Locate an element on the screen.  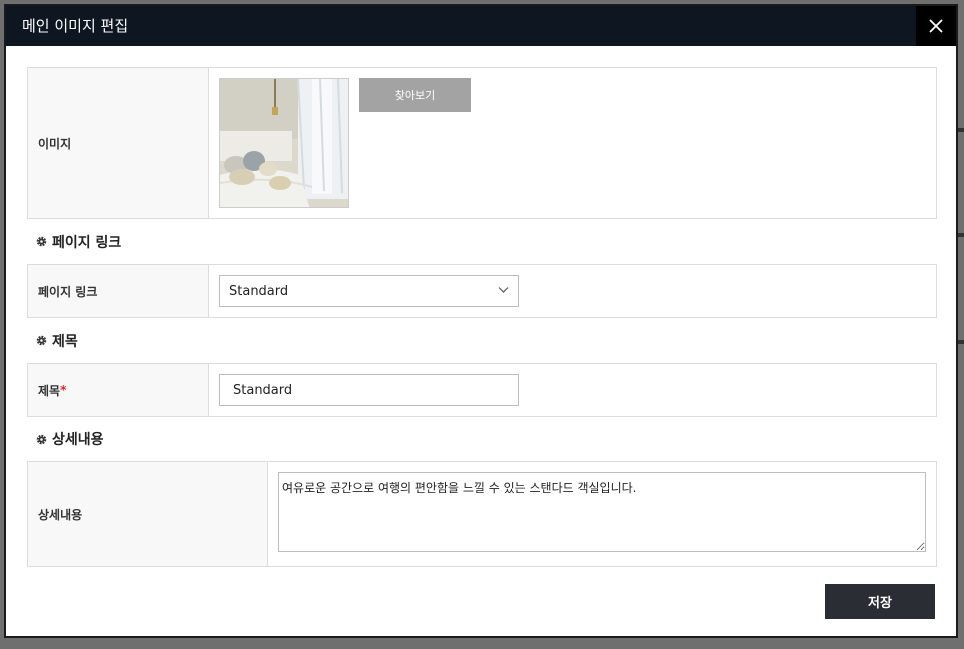
section-title-text: 제목 is located at coordinates (65, 341).